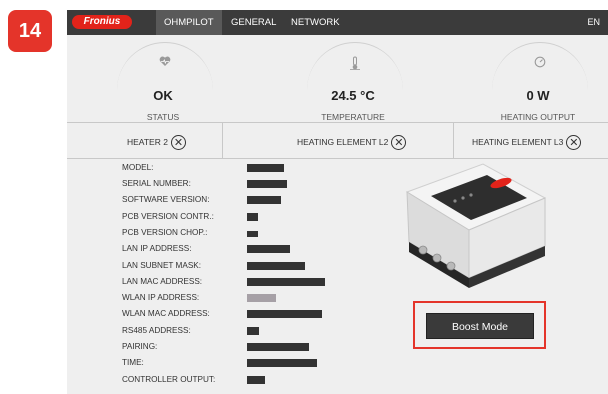  What do you see at coordinates (480, 326) in the screenshot?
I see `boost-mode-button: Boost Mode` at bounding box center [480, 326].